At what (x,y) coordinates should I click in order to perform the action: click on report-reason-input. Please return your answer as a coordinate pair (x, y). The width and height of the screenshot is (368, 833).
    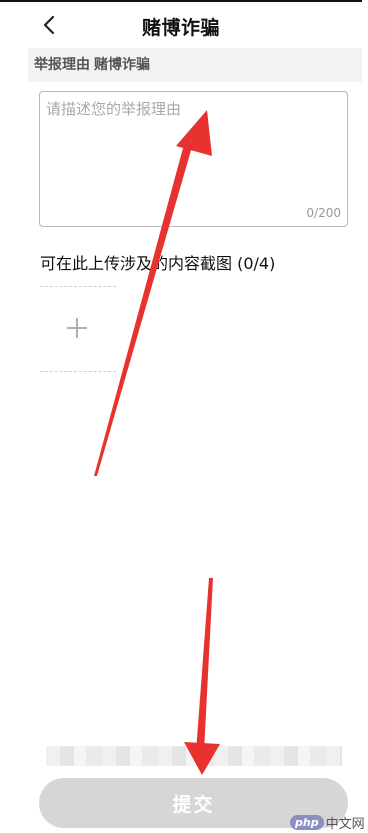
    Looking at the image, I should click on (191, 148).